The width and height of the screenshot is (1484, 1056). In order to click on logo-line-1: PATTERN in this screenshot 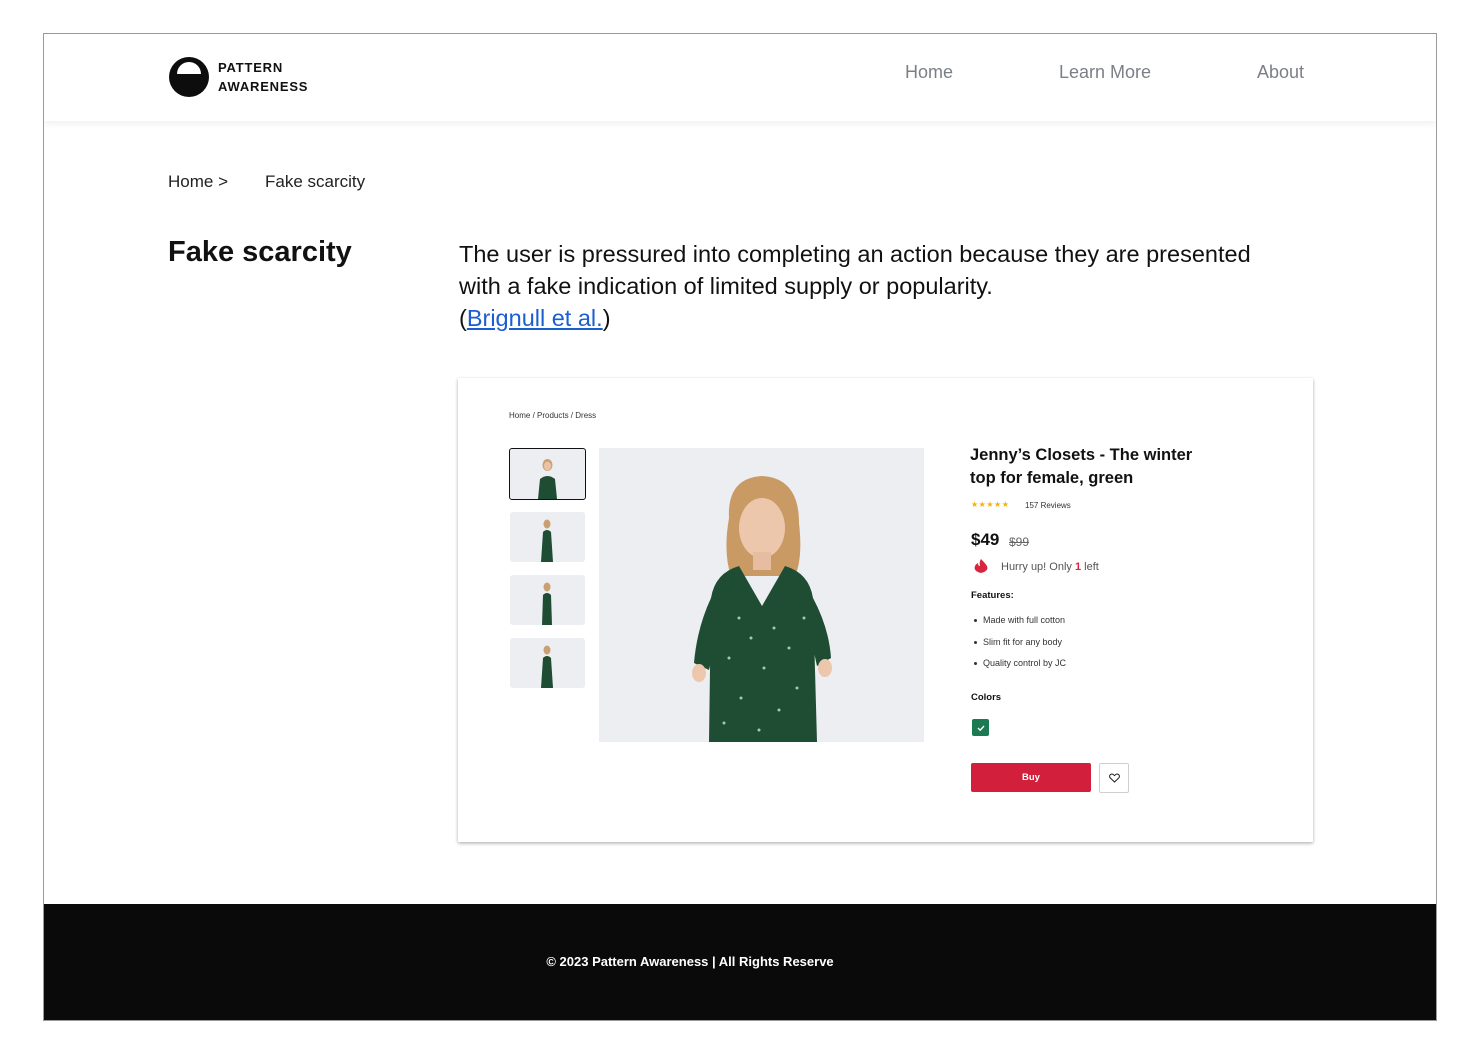, I will do `click(251, 67)`.